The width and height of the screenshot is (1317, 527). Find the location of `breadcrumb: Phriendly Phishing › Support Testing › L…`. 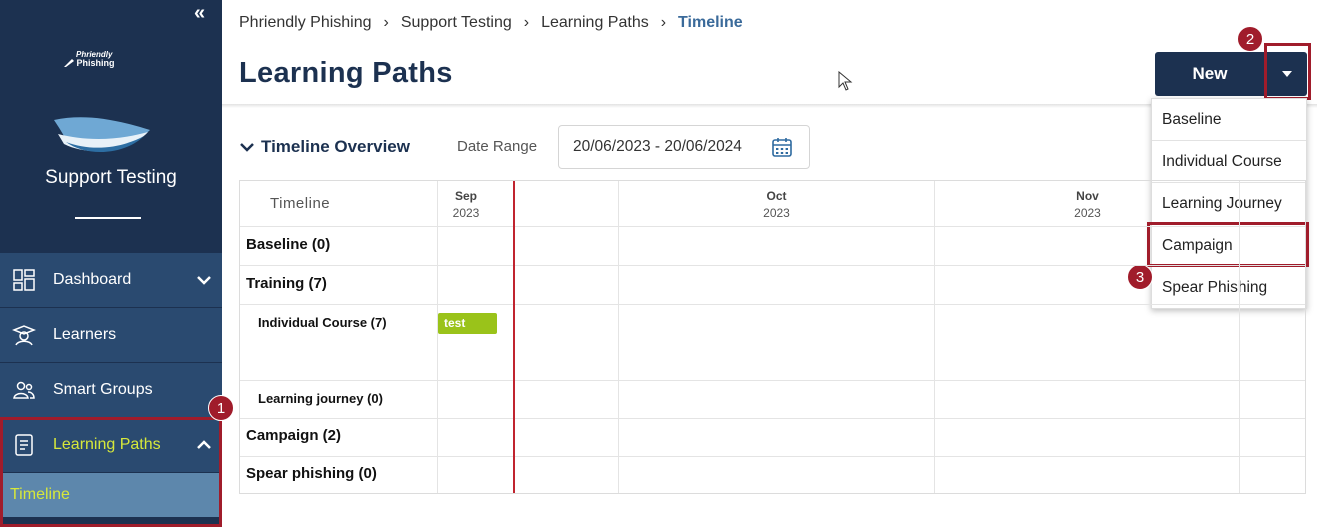

breadcrumb: Phriendly Phishing › Support Testing › L… is located at coordinates (491, 23).